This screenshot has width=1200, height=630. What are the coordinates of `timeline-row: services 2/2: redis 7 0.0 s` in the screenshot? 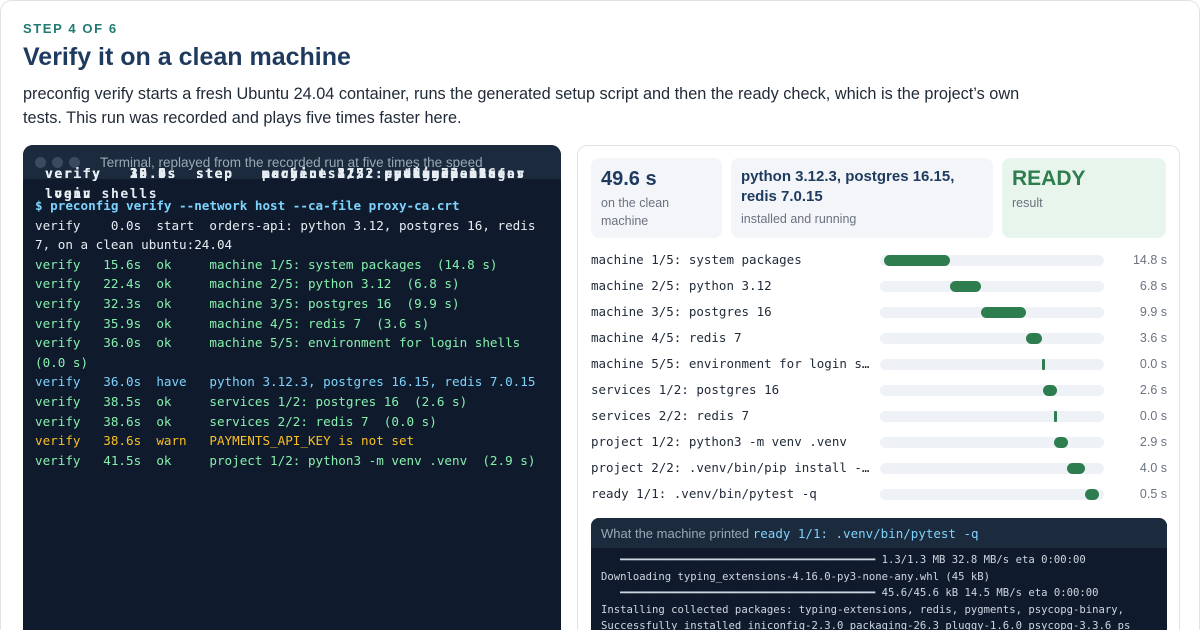 It's located at (880, 416).